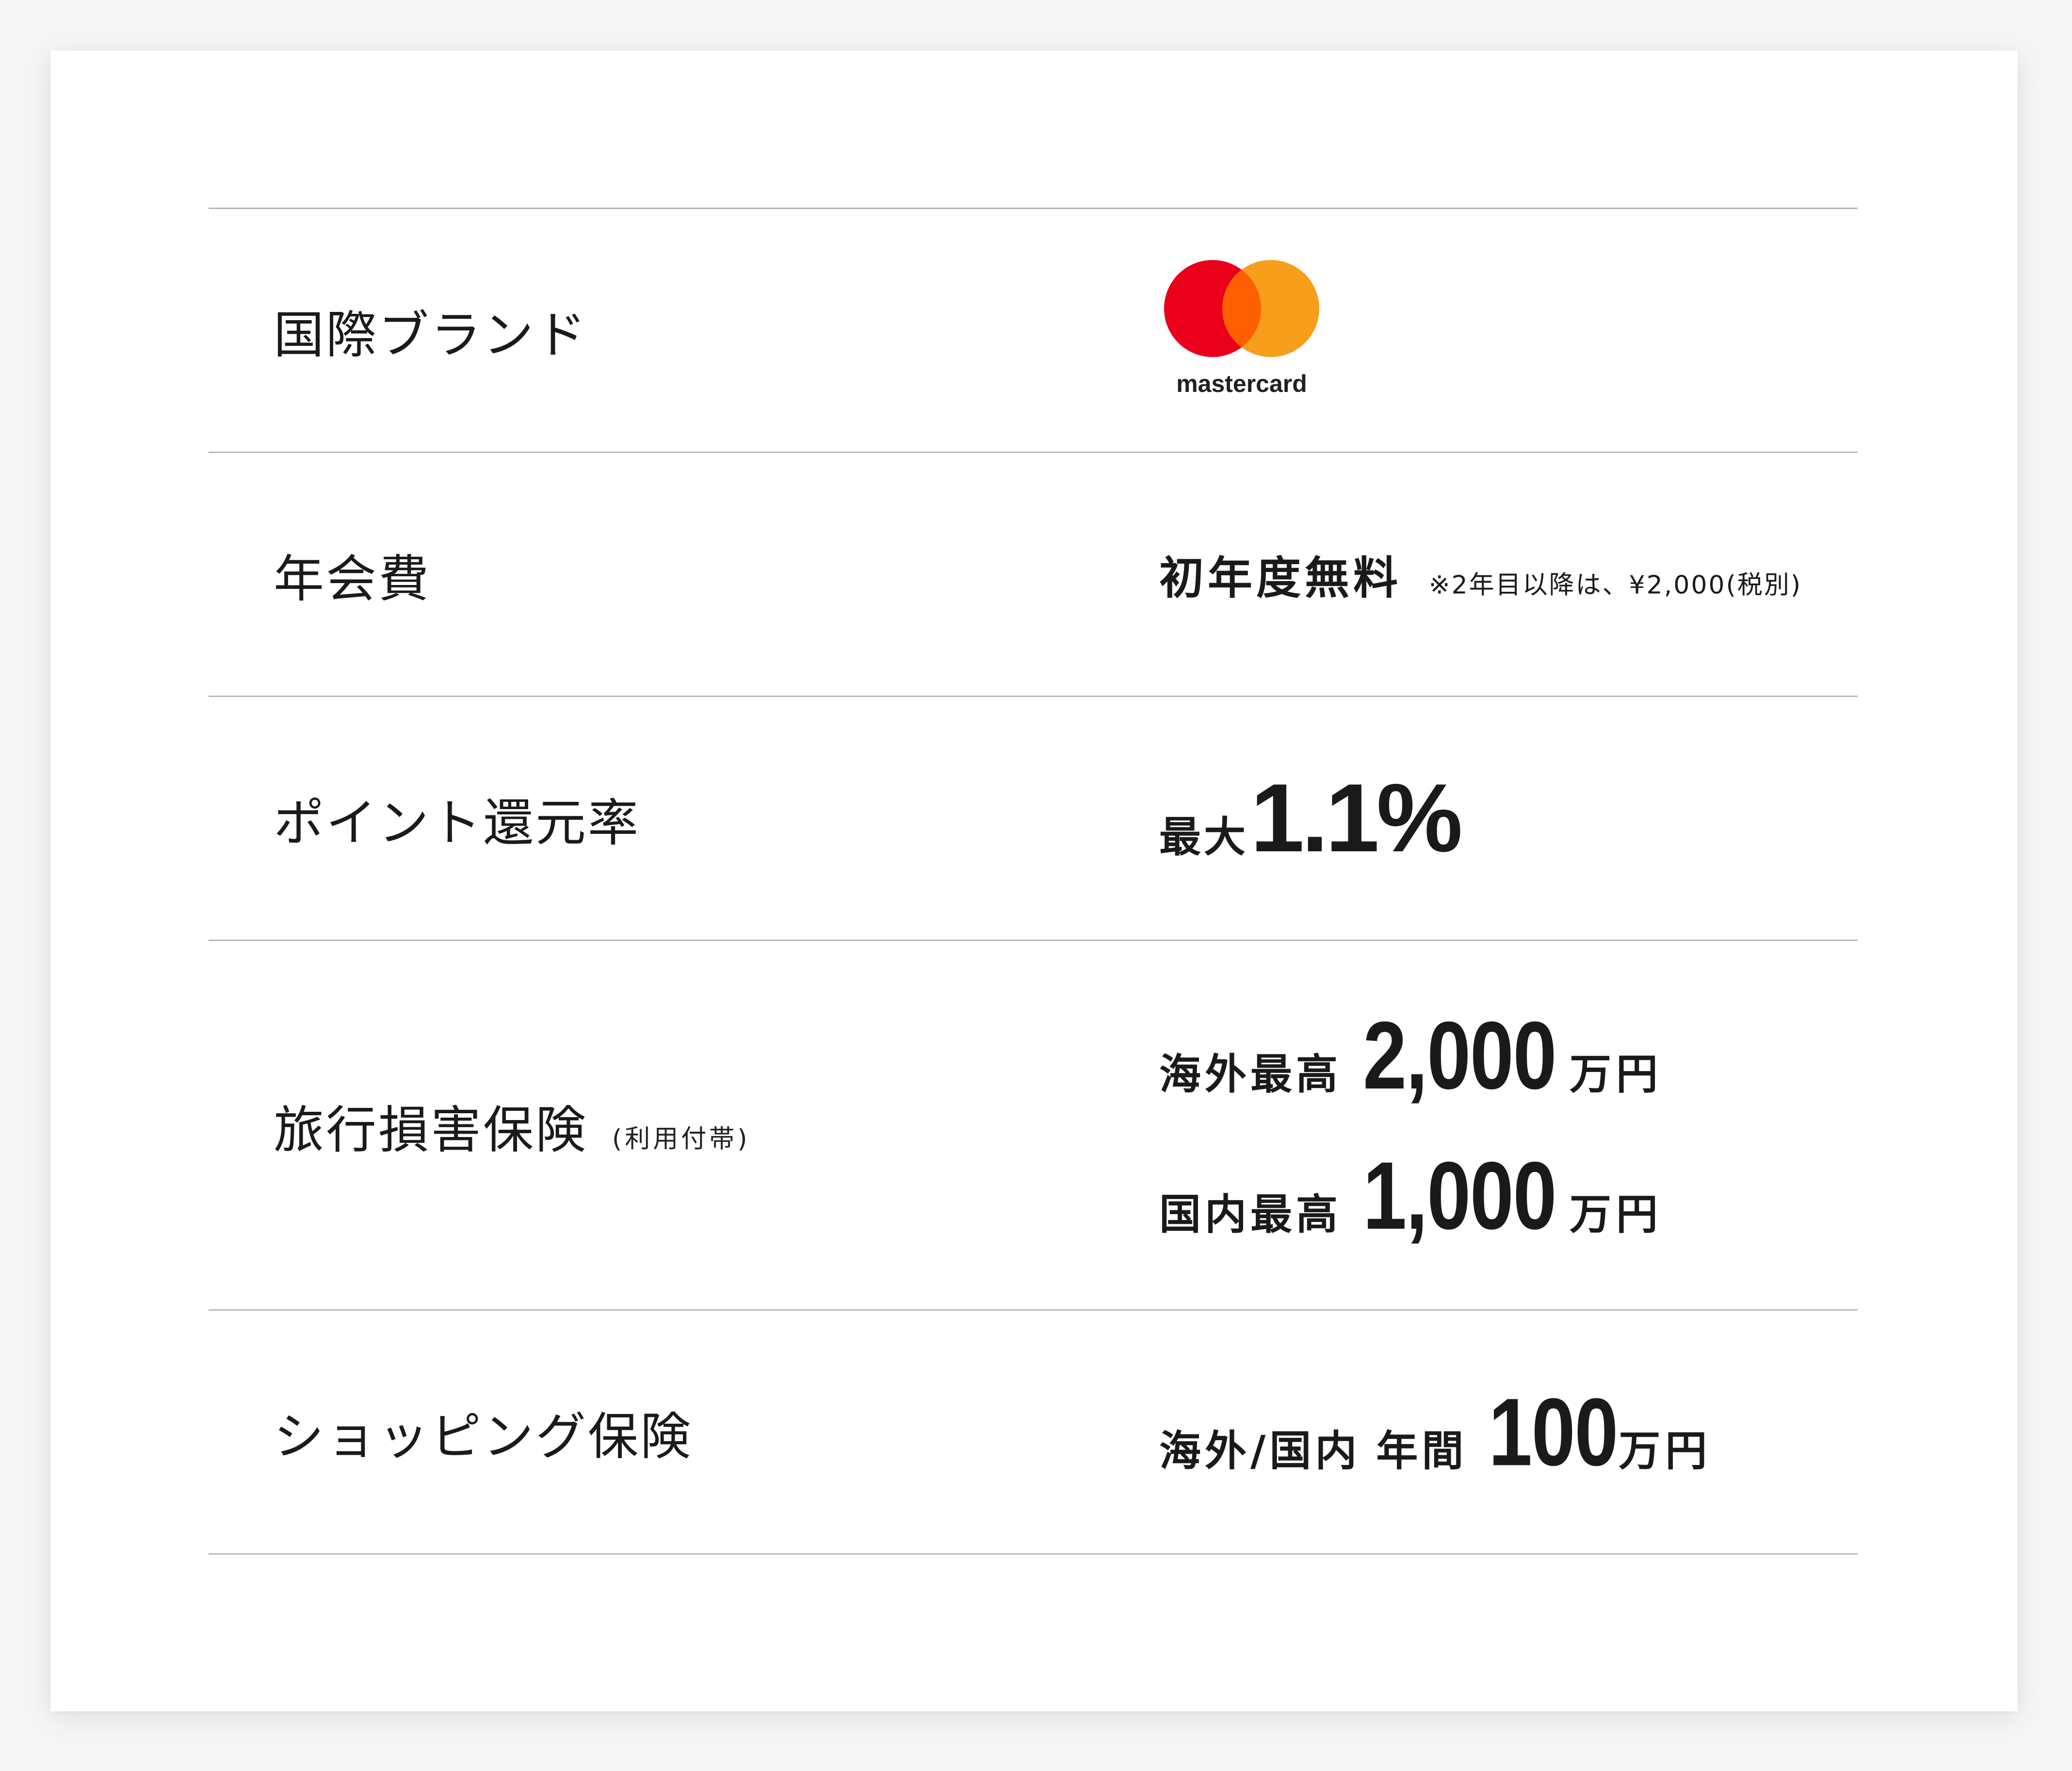  Describe the element at coordinates (1554, 1432) in the screenshot. I see `shopping-amount: 100` at that location.